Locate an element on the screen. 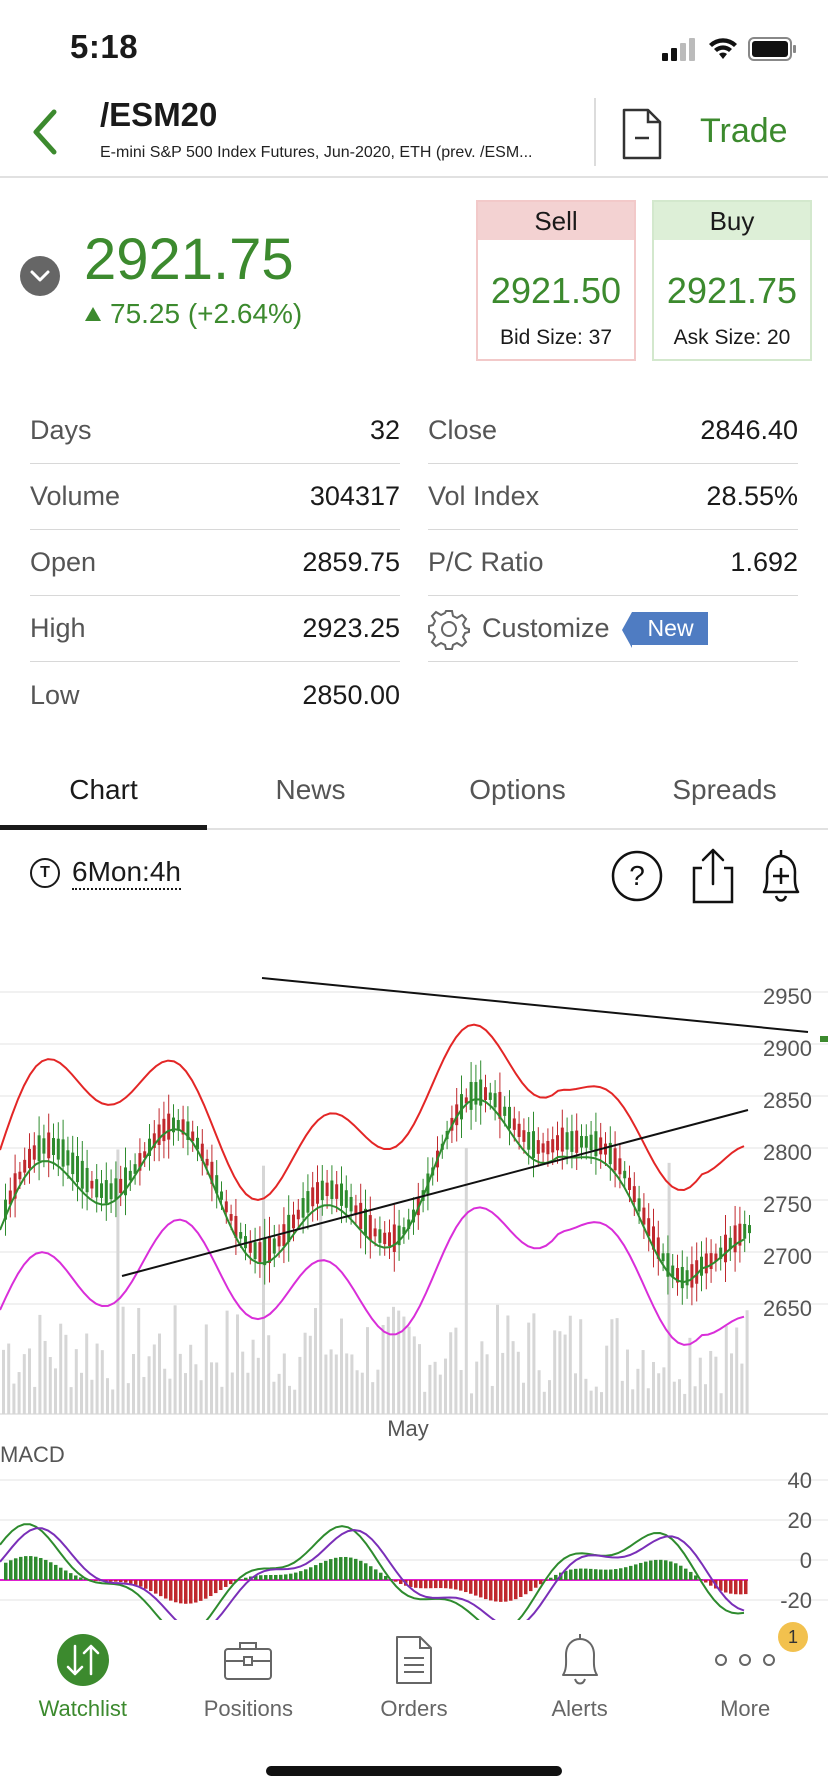  tab-spreads: Spreads is located at coordinates (724, 794).